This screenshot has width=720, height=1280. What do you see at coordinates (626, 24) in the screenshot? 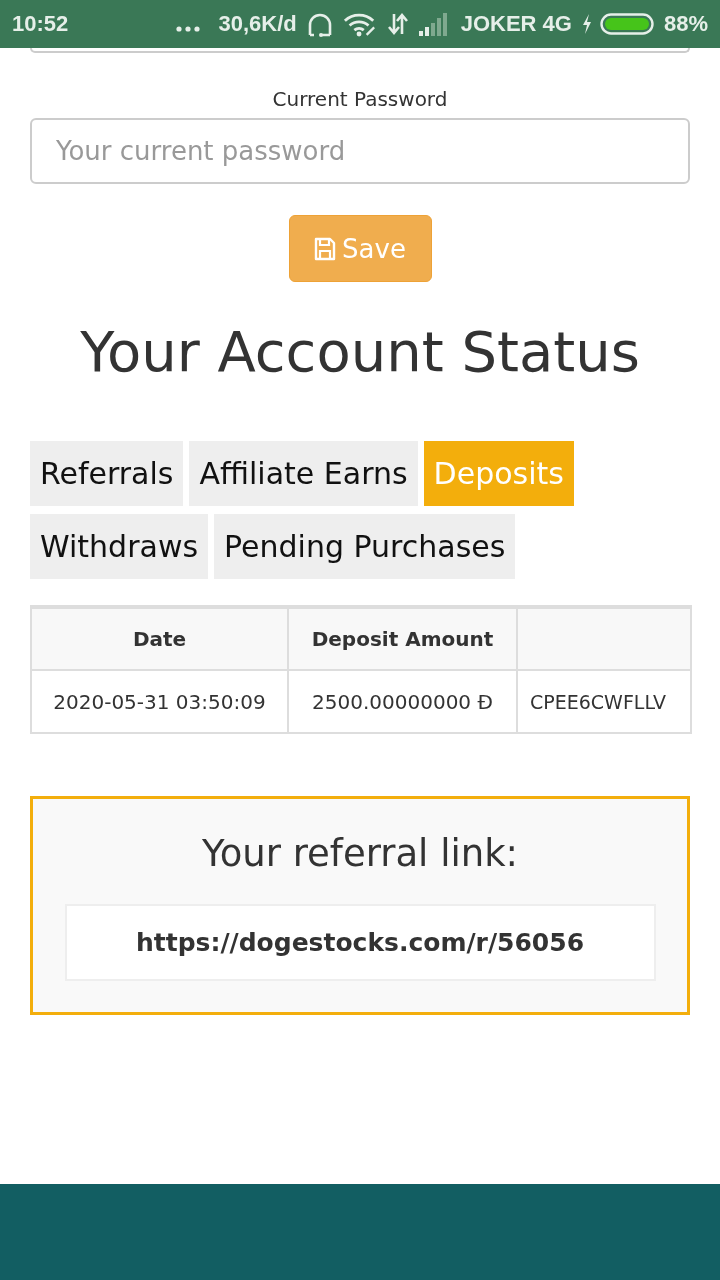
I see `battery-icon` at bounding box center [626, 24].